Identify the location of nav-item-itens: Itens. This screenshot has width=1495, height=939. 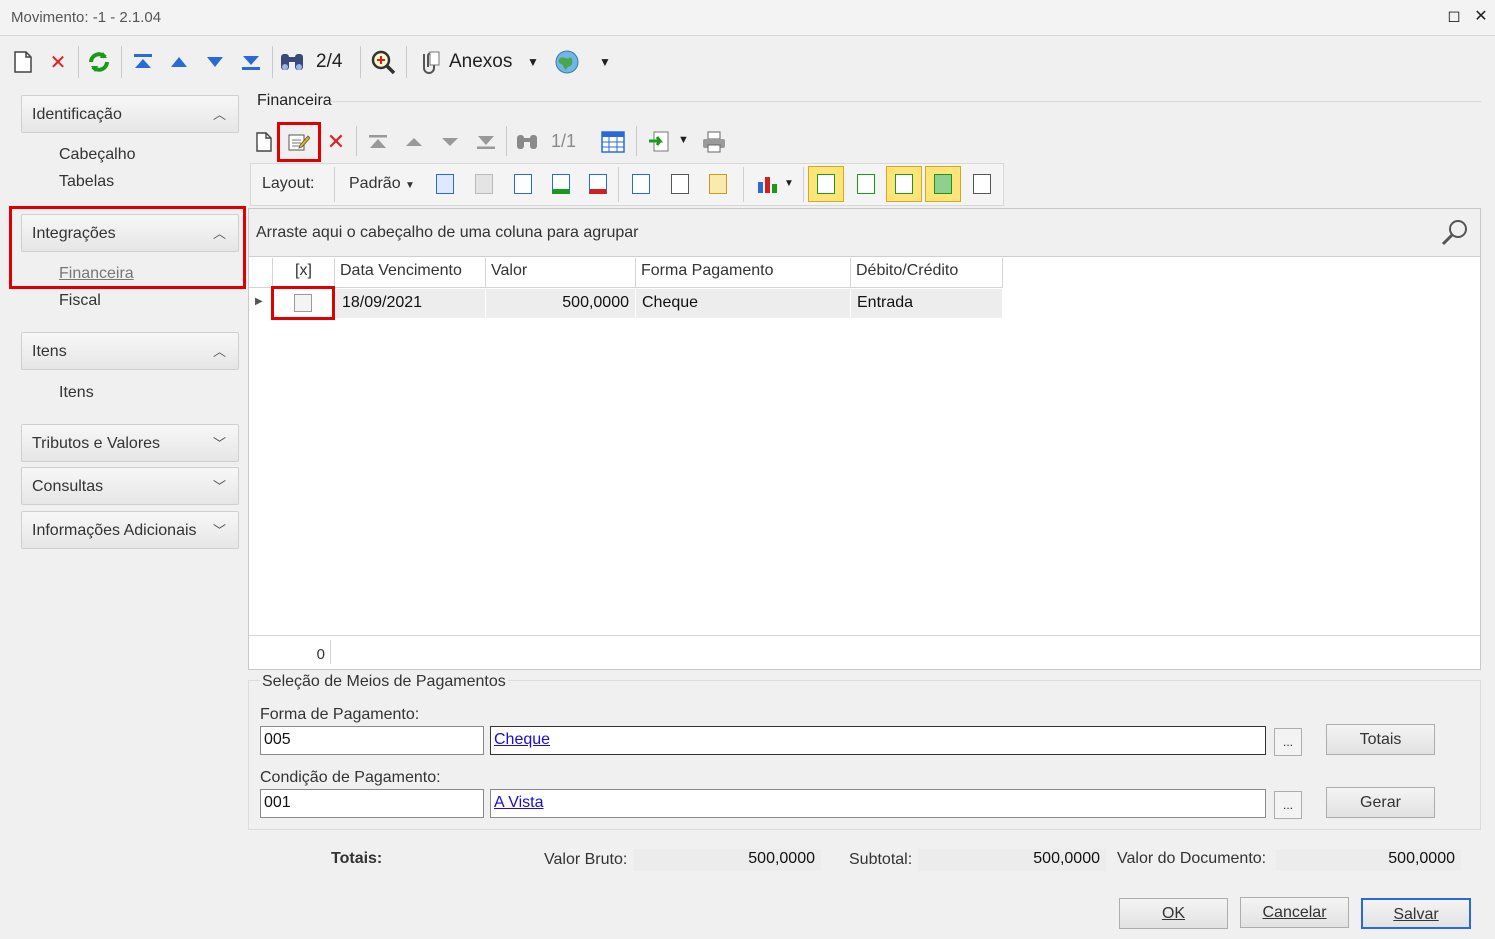
(76, 393).